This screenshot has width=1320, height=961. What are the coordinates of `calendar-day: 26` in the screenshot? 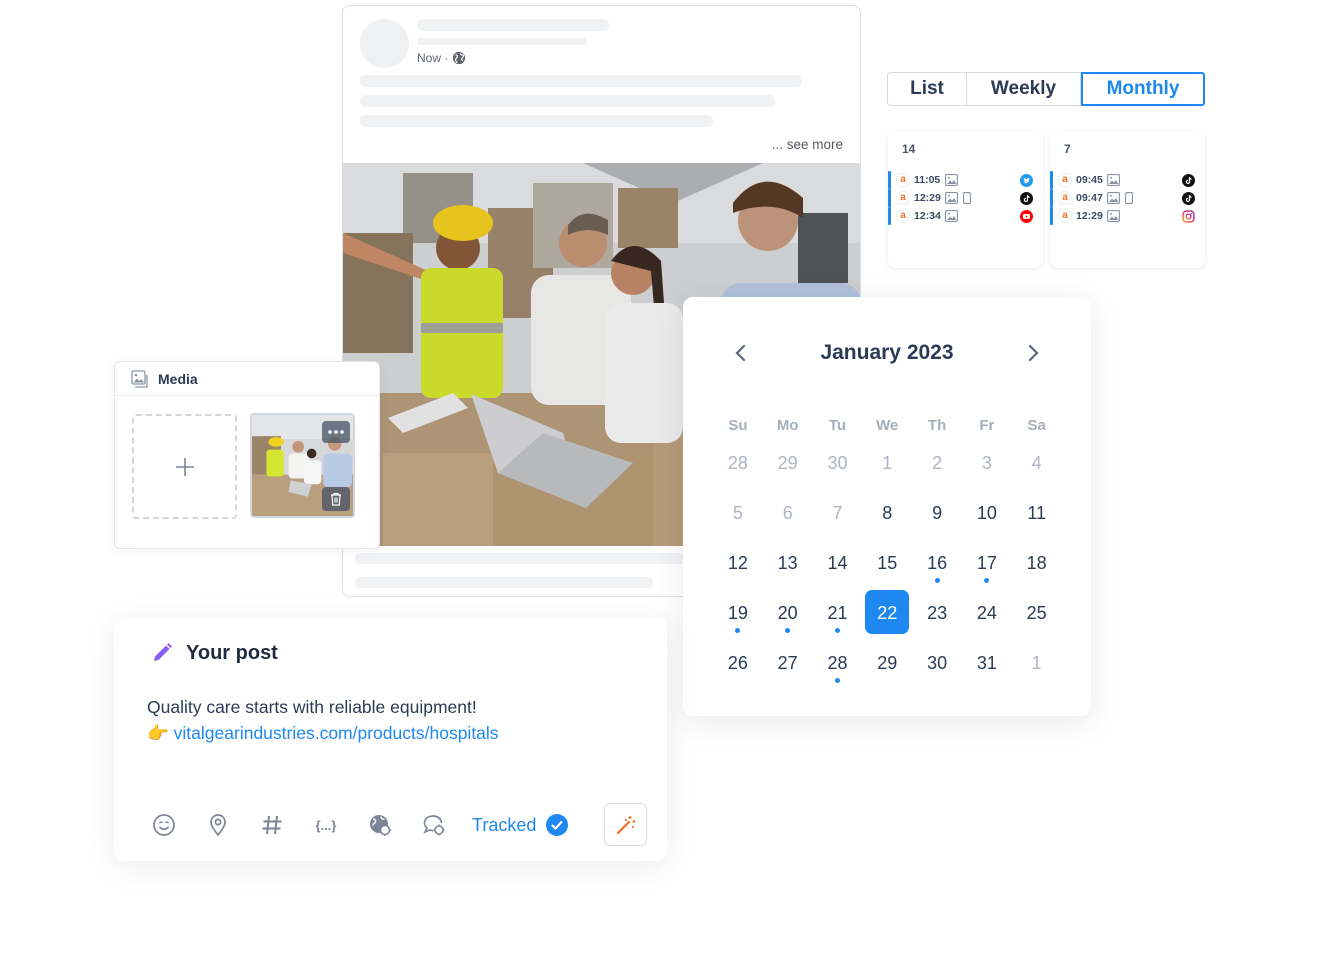 It's located at (738, 674).